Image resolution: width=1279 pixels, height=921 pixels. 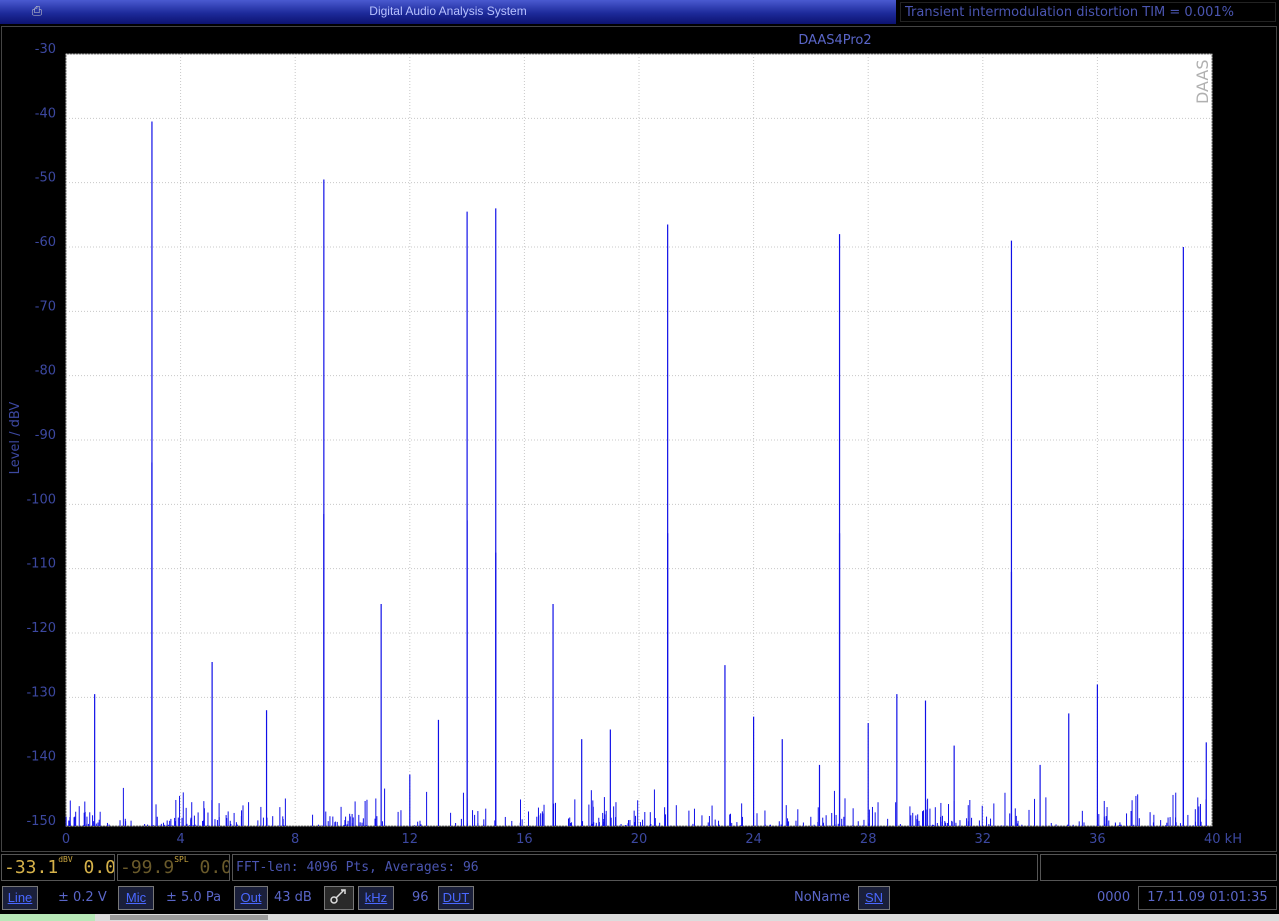 I want to click on date-time: 17.11.09 01:01:35, so click(x=1207, y=898).